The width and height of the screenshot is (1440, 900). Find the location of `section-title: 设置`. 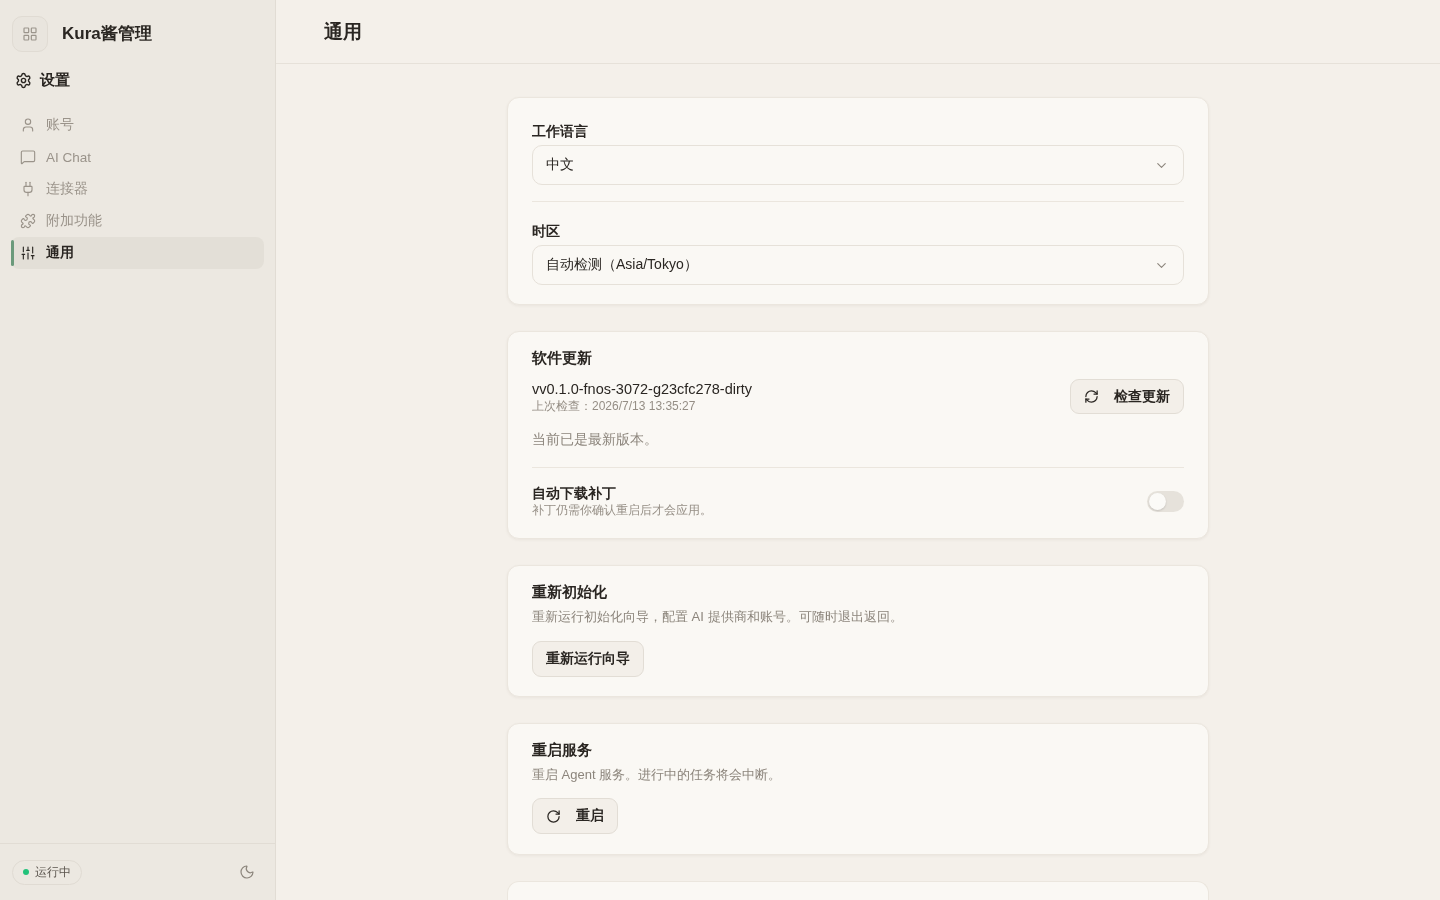

section-title: 设置 is located at coordinates (55, 80).